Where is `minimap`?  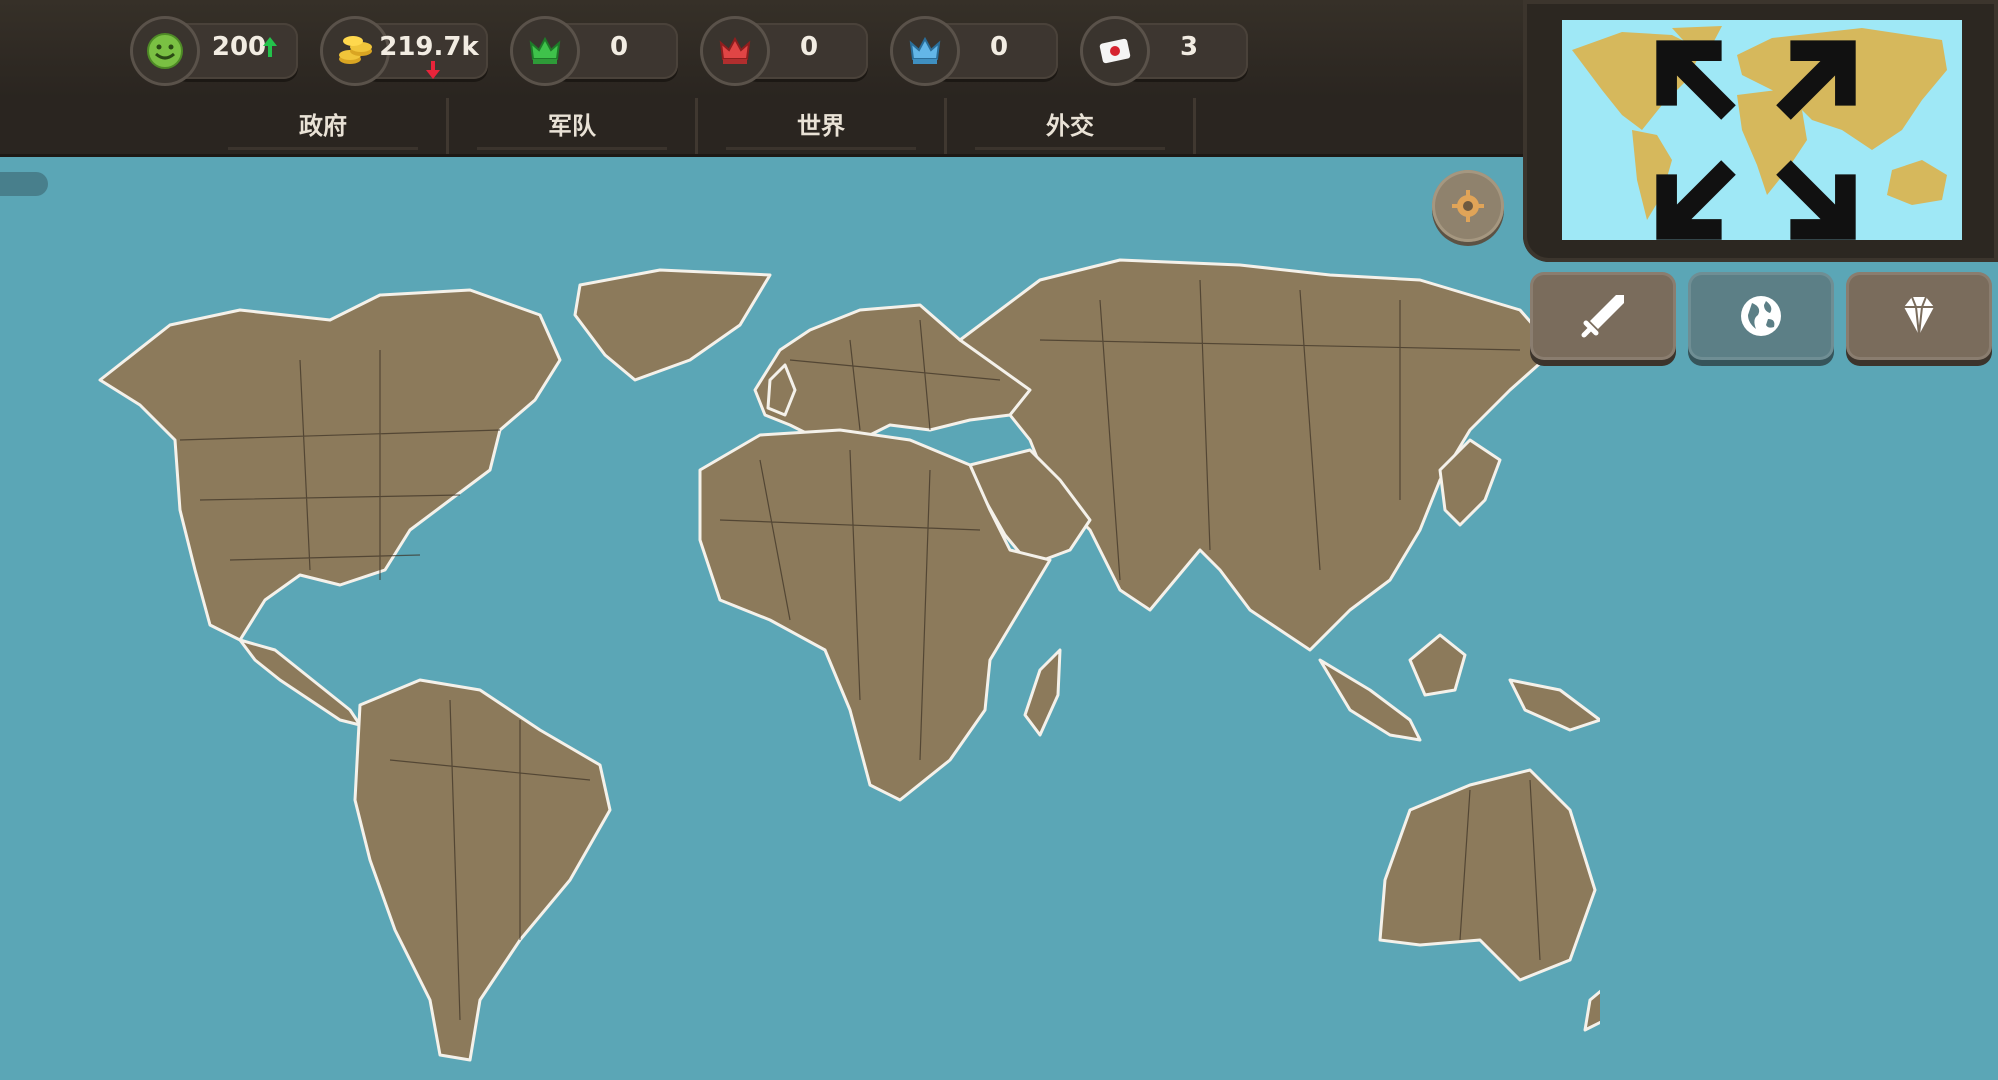
minimap is located at coordinates (1762, 130).